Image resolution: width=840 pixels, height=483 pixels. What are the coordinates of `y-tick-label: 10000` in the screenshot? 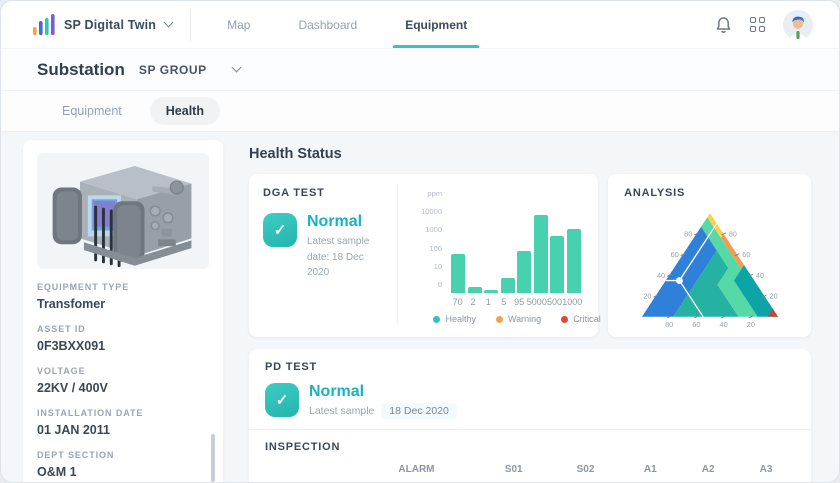 It's located at (431, 212).